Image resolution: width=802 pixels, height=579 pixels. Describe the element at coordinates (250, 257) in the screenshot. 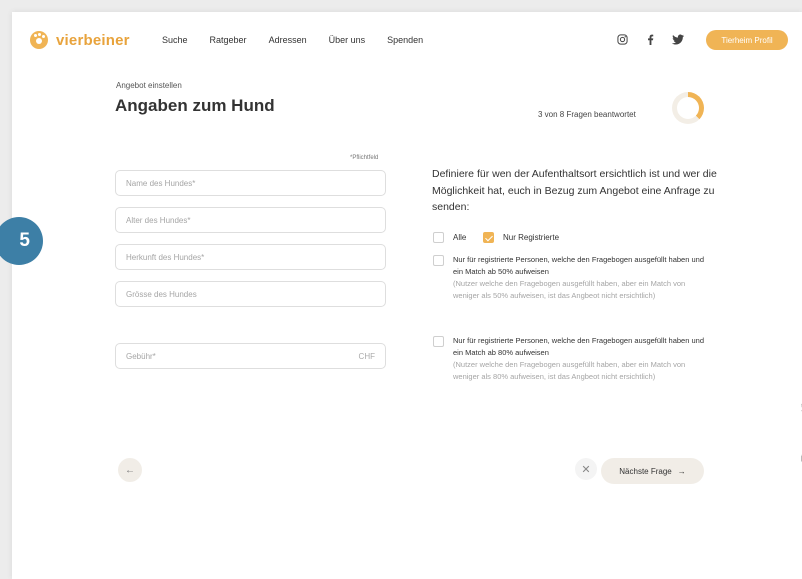

I see `dog-origin-input: Herkunft des Hundes*` at that location.